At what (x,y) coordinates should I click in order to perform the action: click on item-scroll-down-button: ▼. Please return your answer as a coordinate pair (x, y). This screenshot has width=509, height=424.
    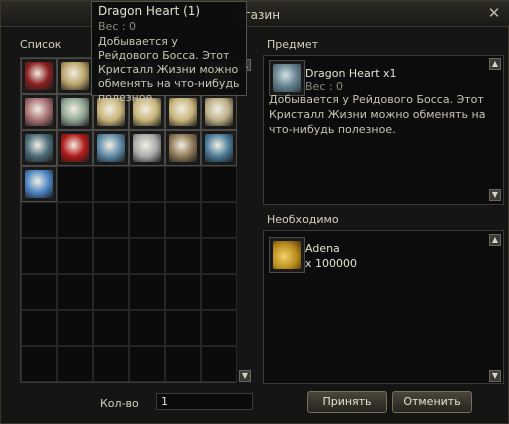
    Looking at the image, I should click on (495, 195).